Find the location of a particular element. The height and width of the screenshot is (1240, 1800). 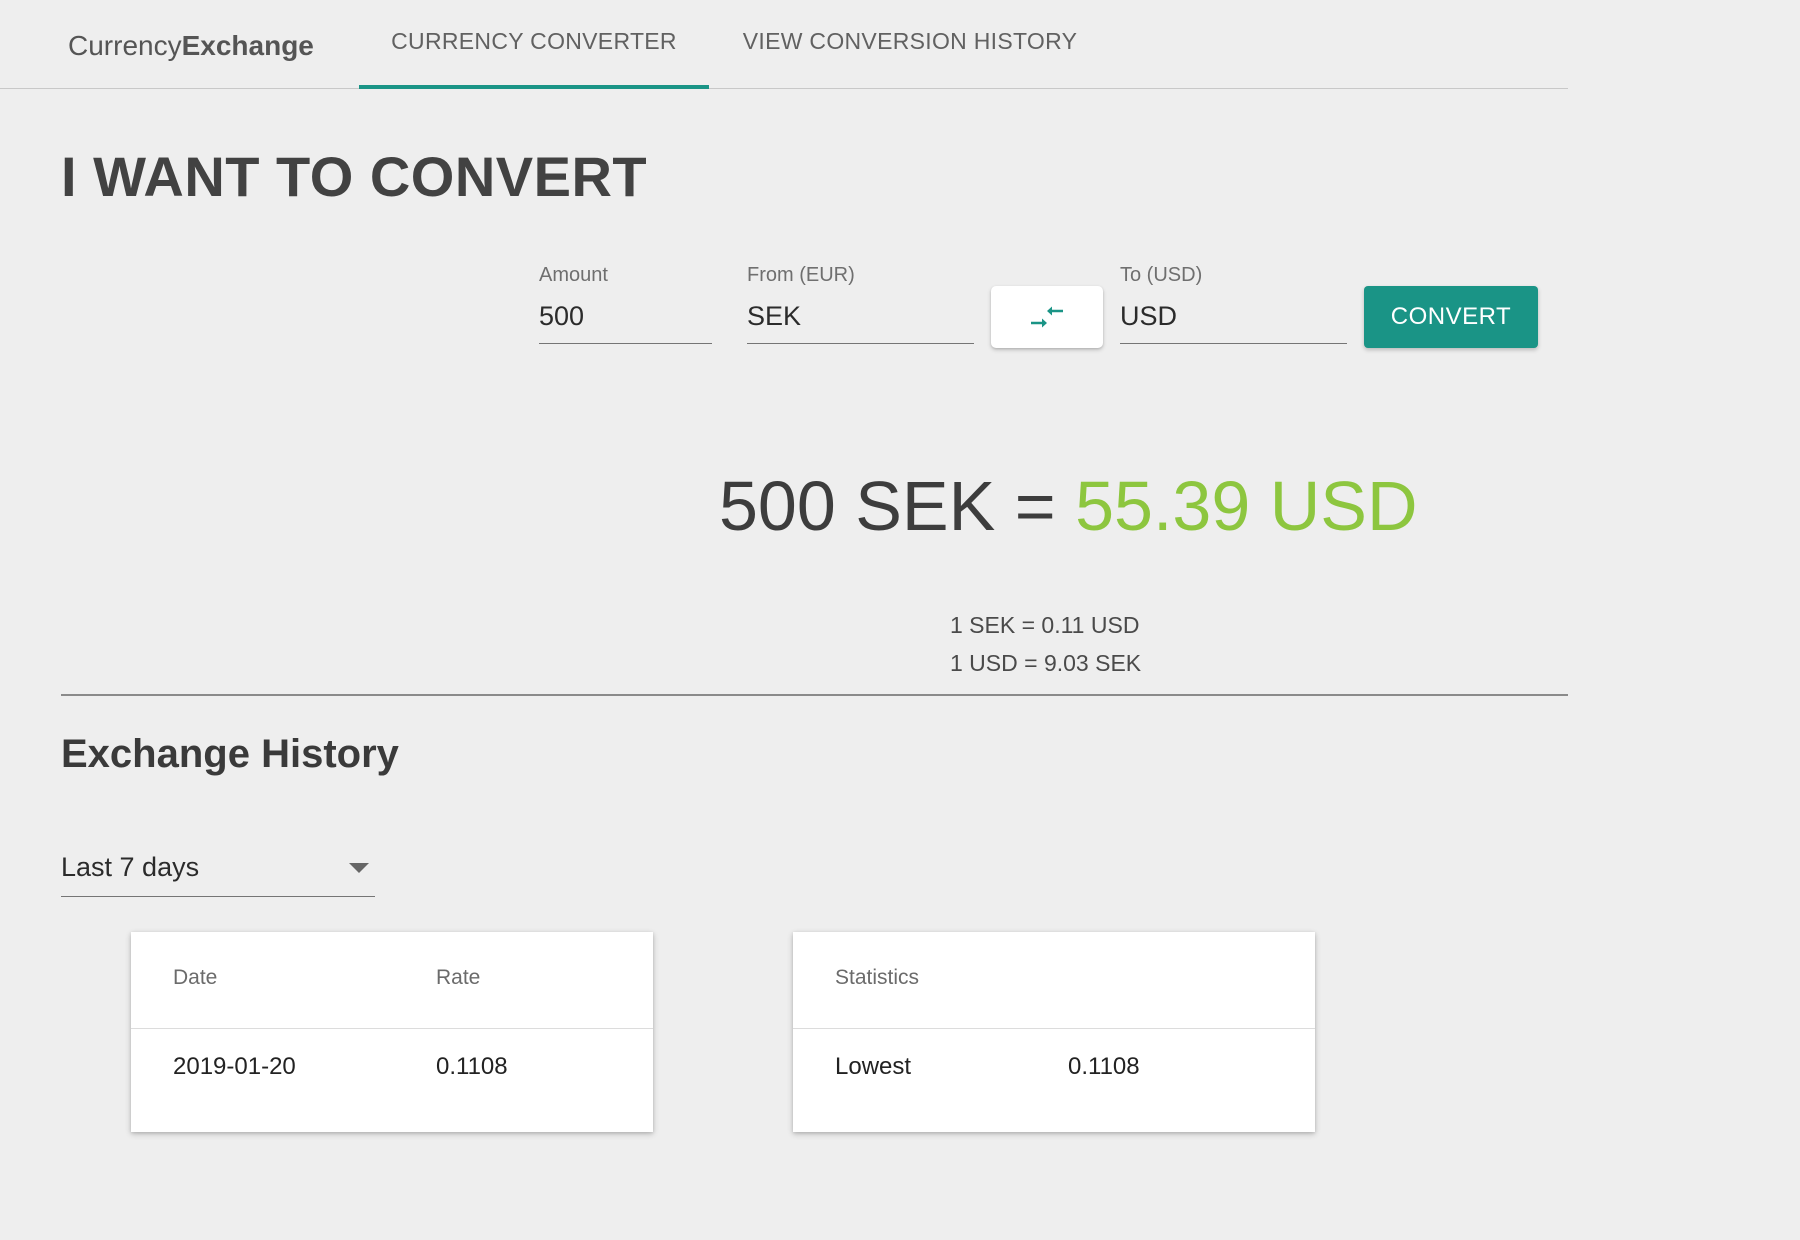

rate-to-from: 1 USD = 9.03 SEK is located at coordinates (1046, 663).